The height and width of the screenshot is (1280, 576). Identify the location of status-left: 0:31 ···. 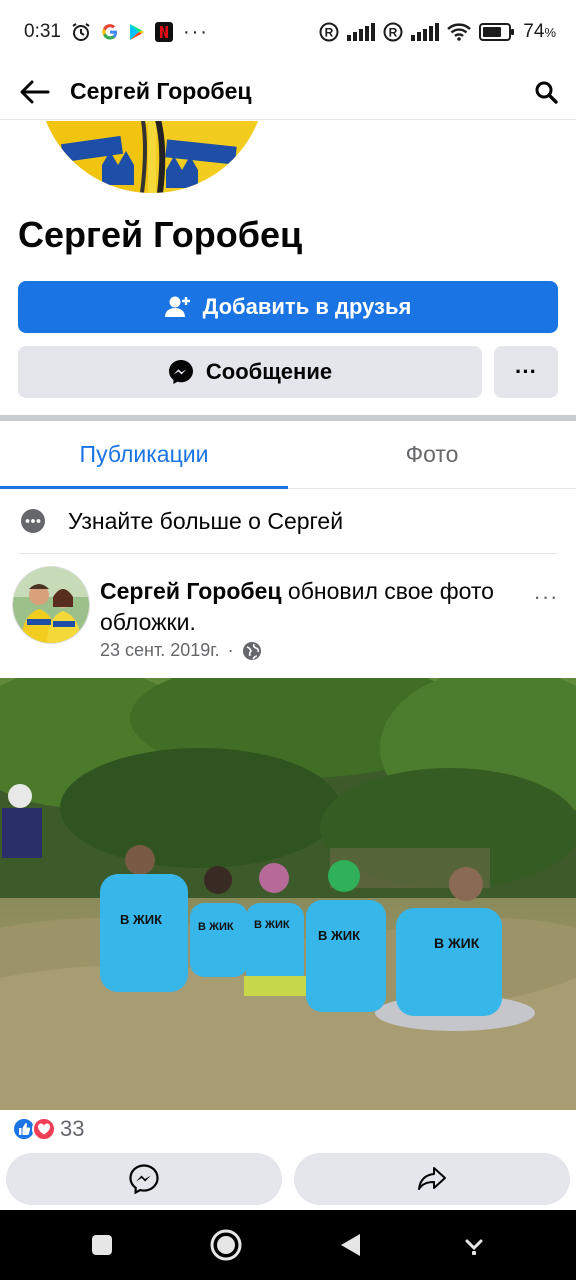
(116, 32).